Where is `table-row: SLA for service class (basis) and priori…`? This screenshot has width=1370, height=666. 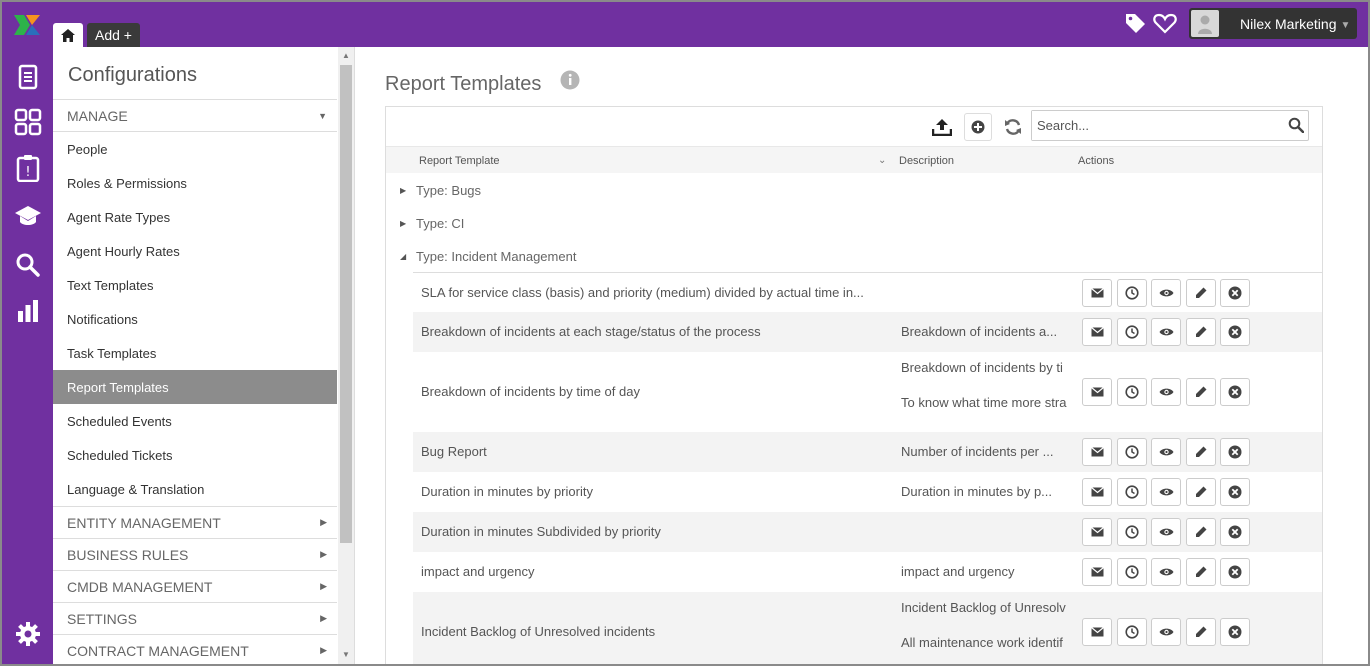 table-row: SLA for service class (basis) and priori… is located at coordinates (867, 292).